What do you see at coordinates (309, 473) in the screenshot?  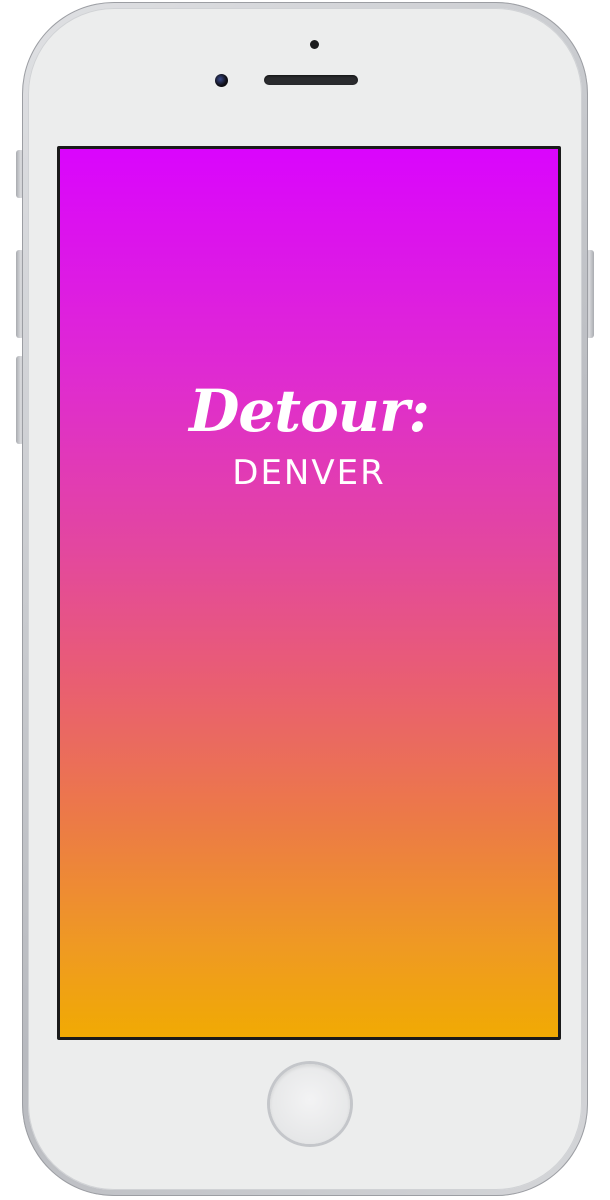 I see `city-name: DENVER` at bounding box center [309, 473].